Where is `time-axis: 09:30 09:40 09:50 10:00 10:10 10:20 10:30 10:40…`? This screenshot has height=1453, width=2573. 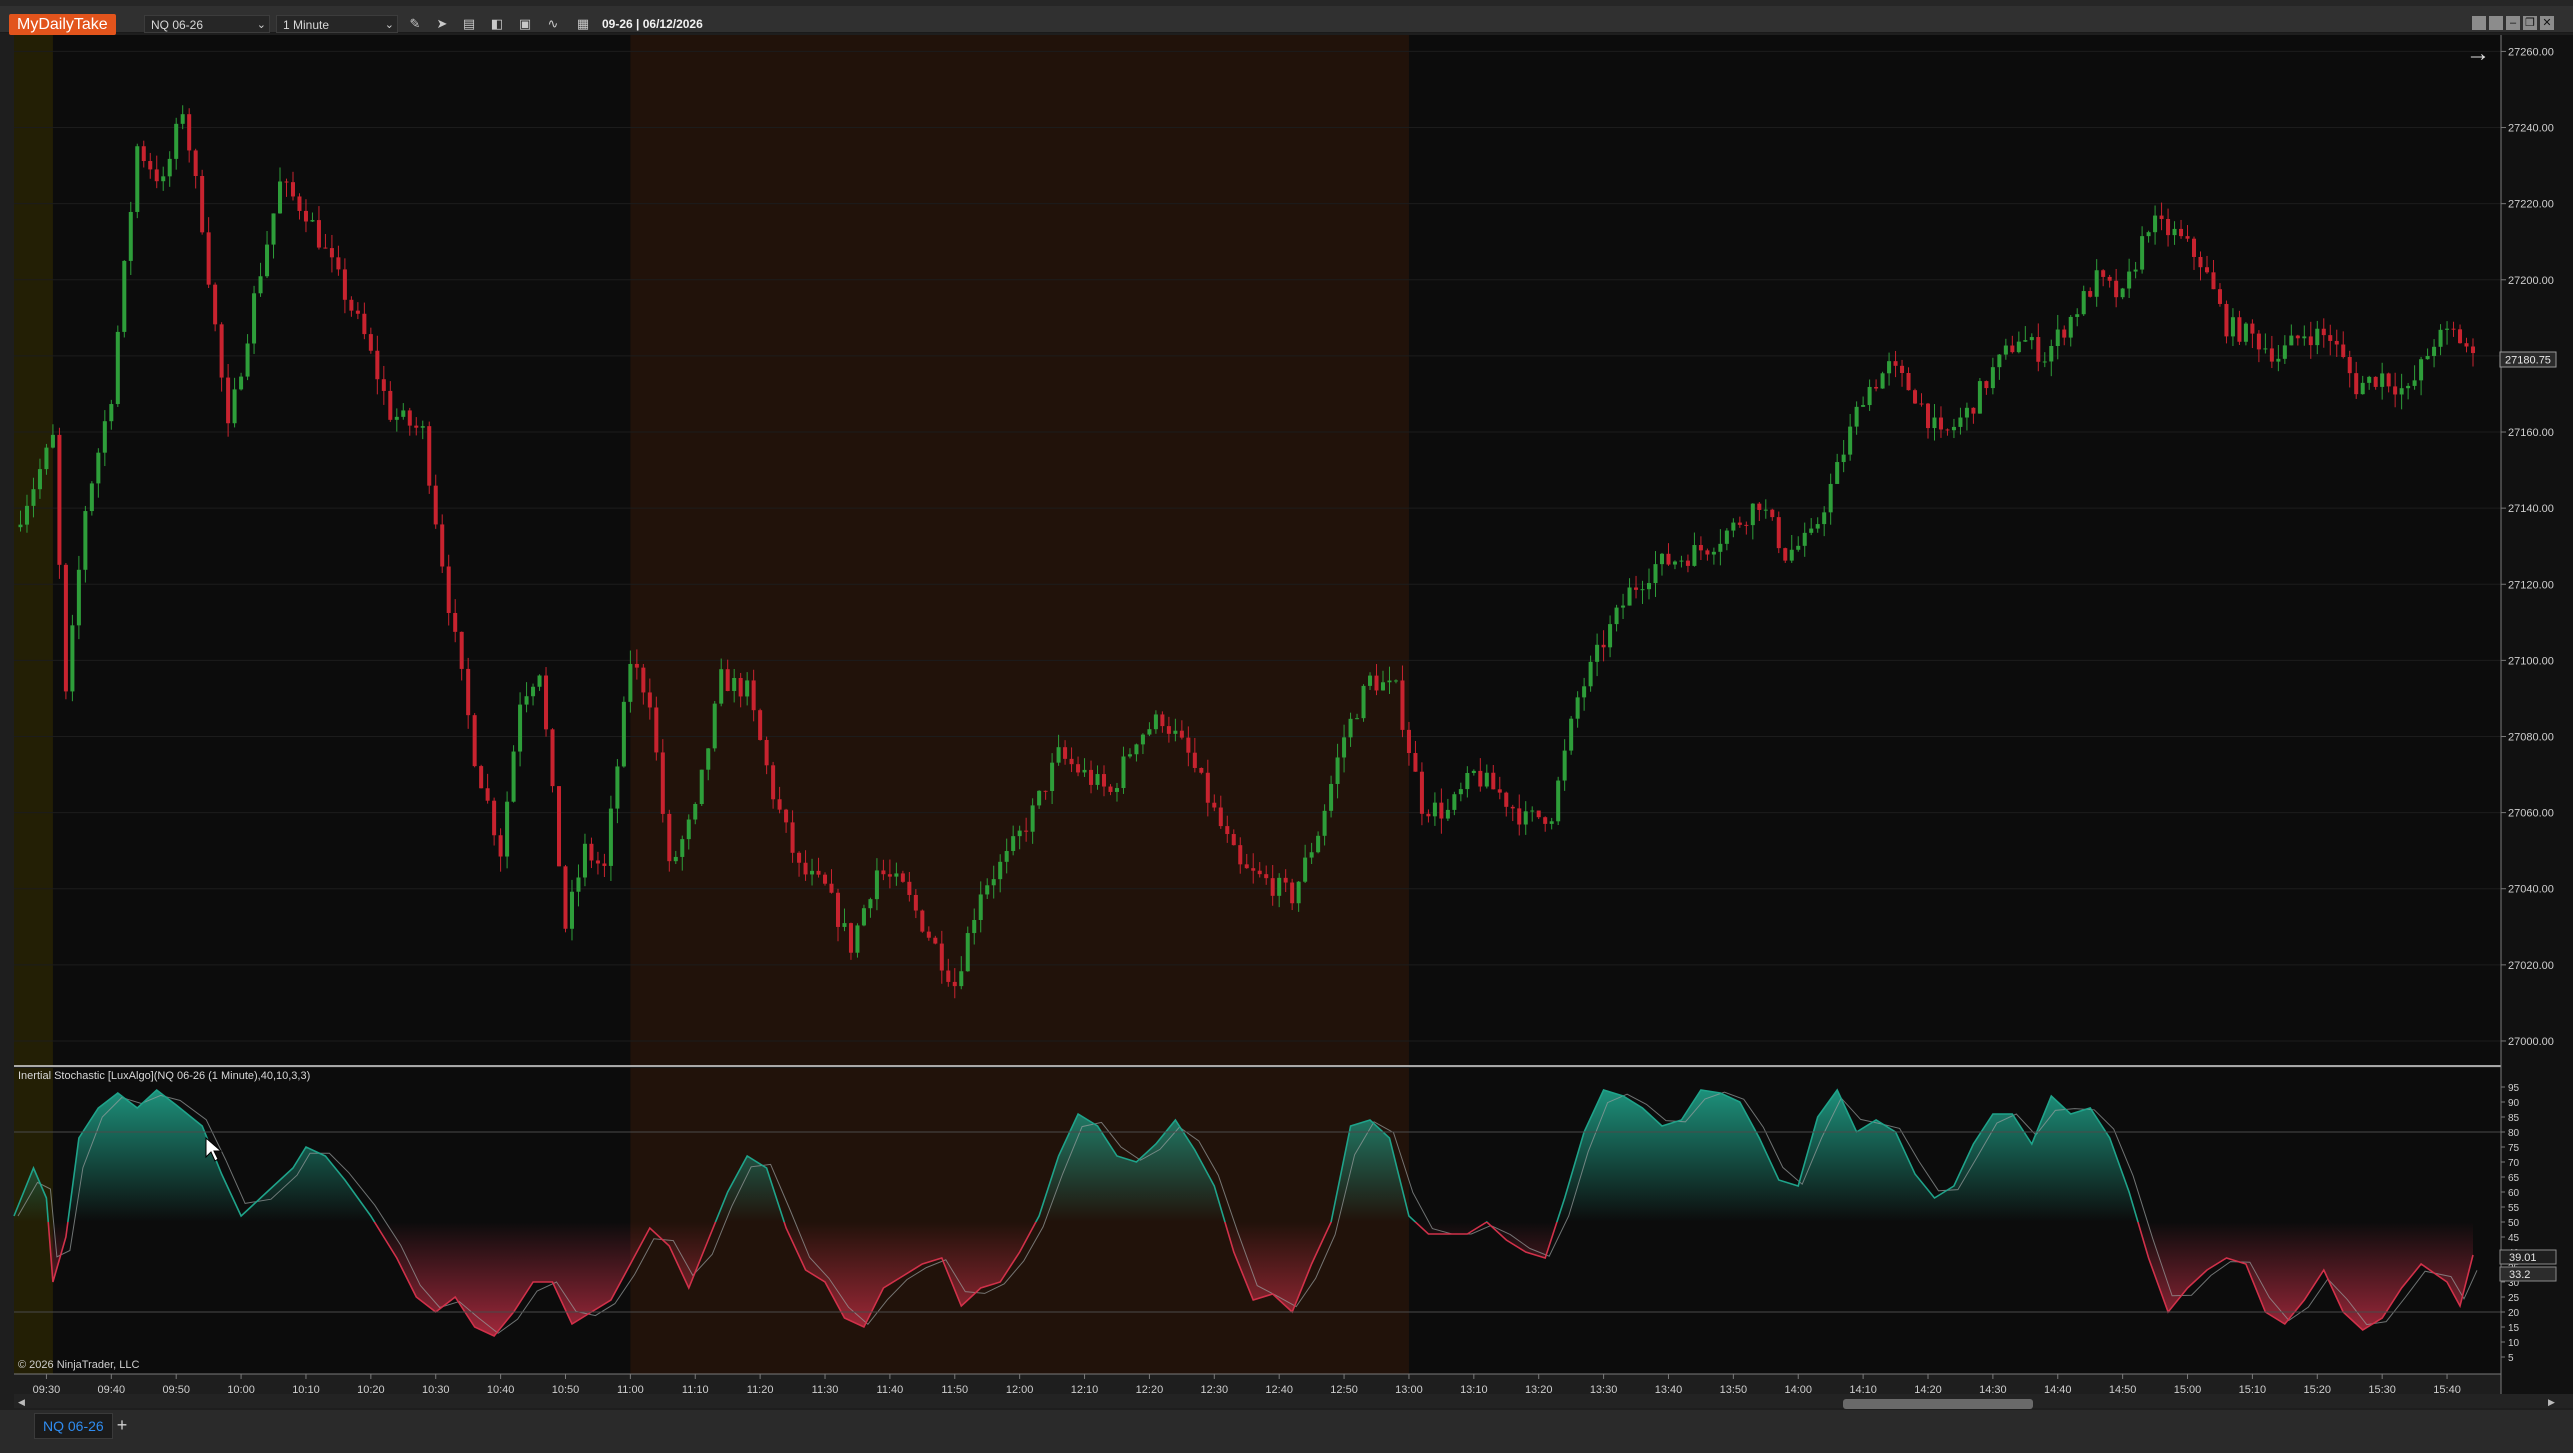
time-axis: 09:30 09:40 09:50 10:00 10:10 10:20 10:30 10:40… is located at coordinates (1257, 1384).